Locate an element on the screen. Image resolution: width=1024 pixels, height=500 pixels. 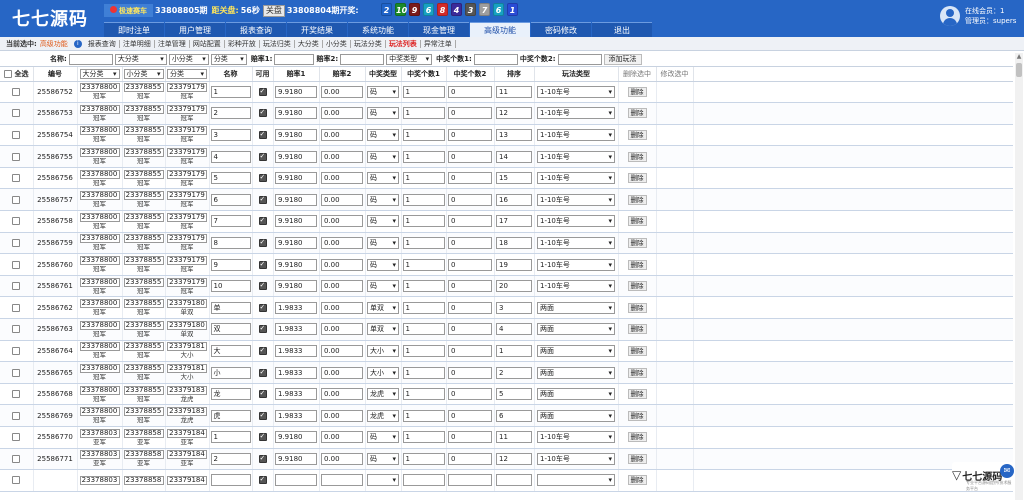
small-class-code: 23378858 is located at coordinates (143, 455).